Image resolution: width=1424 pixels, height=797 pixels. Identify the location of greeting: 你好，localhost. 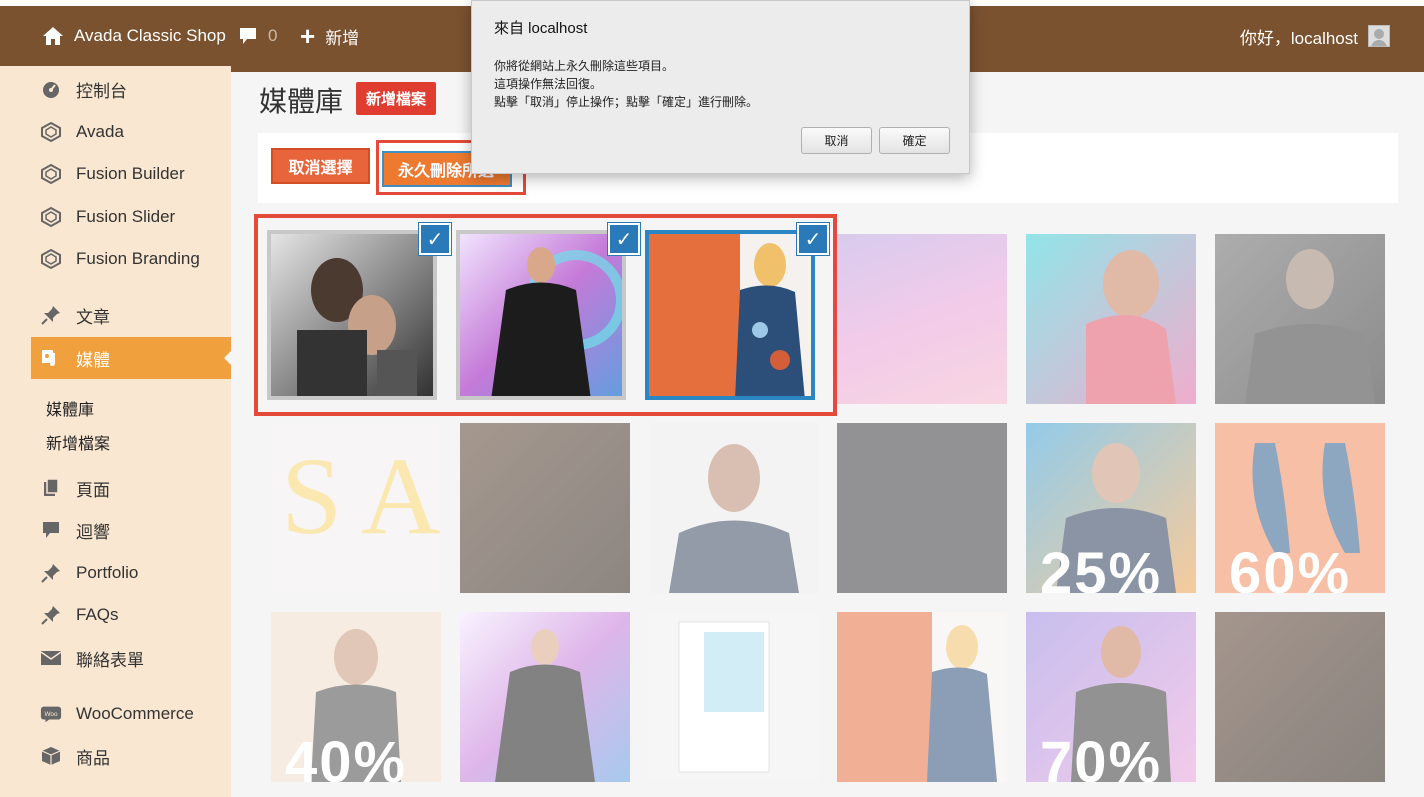
(1298, 38).